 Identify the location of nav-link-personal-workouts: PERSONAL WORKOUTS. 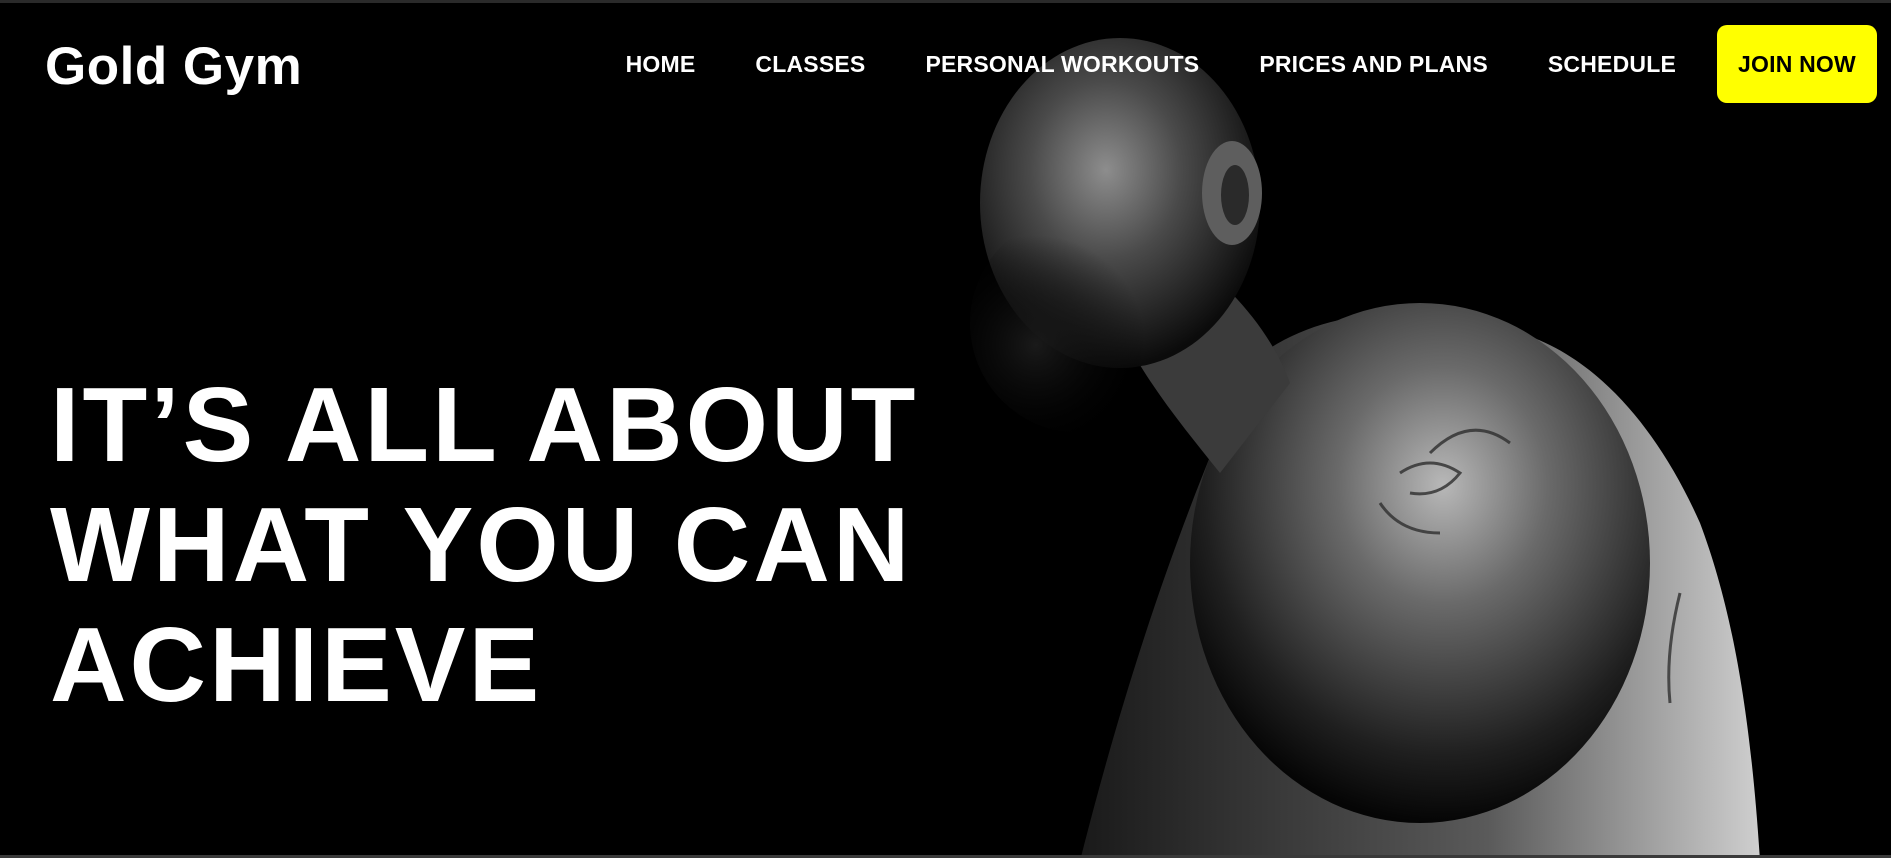
(1062, 64).